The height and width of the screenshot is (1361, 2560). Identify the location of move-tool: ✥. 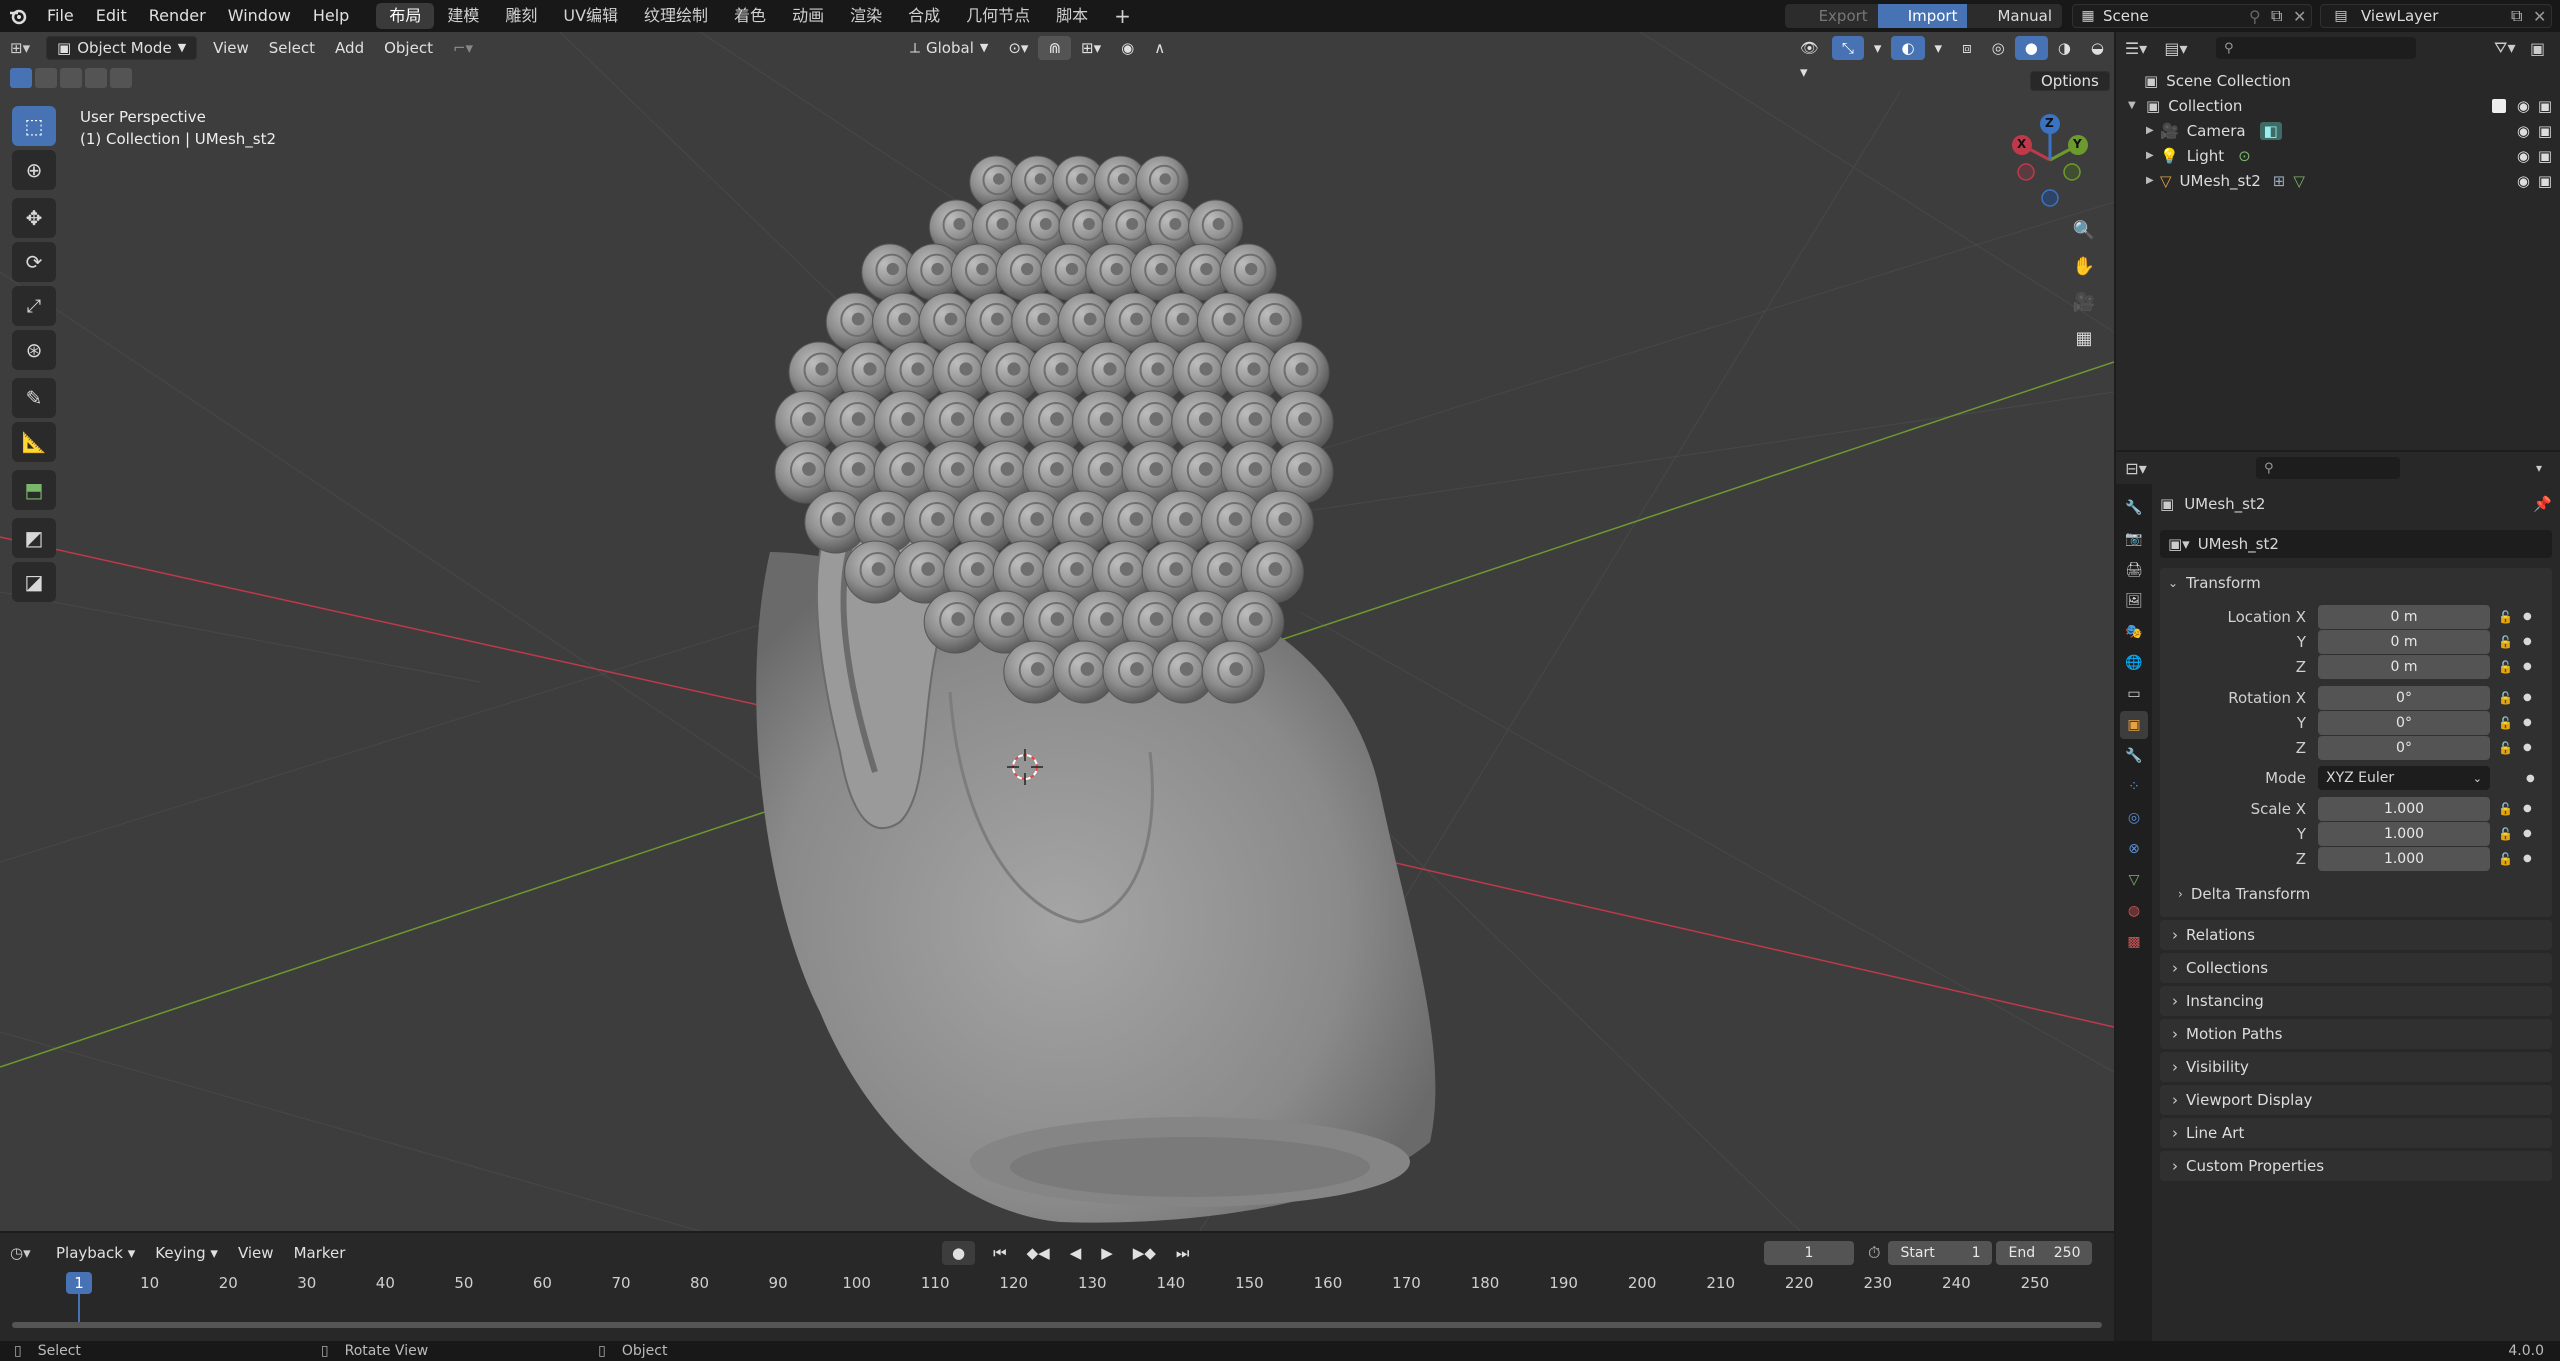
(34, 218).